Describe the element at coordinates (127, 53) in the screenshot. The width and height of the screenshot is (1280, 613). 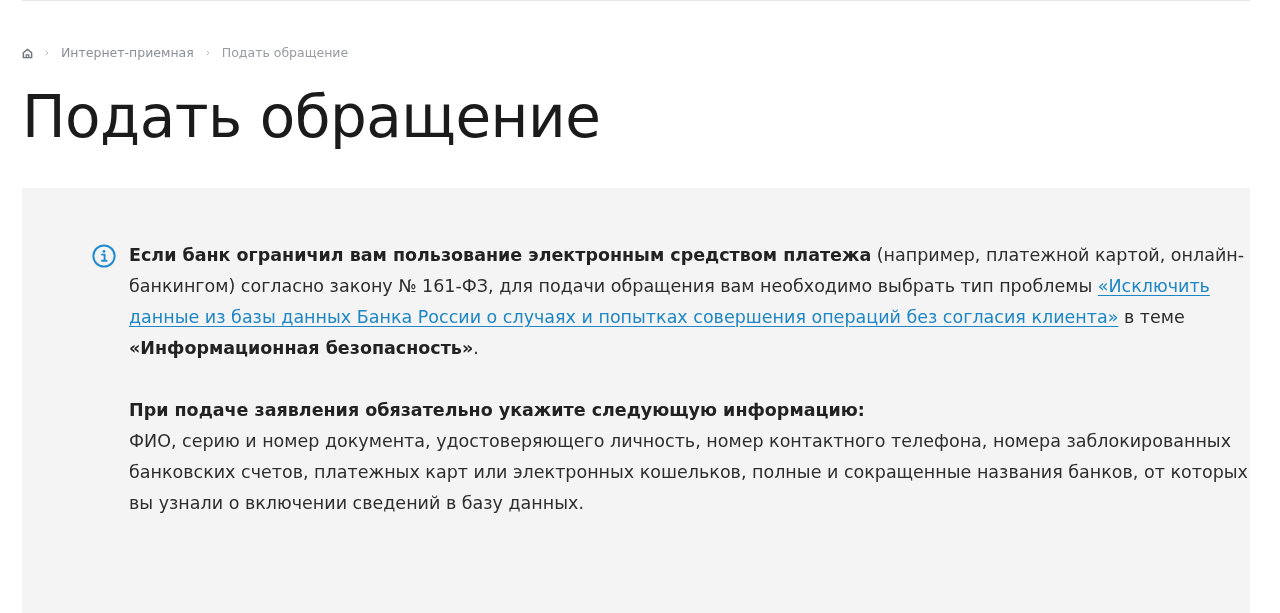
I see `breadcrumb-link: Интернет-приемная` at that location.